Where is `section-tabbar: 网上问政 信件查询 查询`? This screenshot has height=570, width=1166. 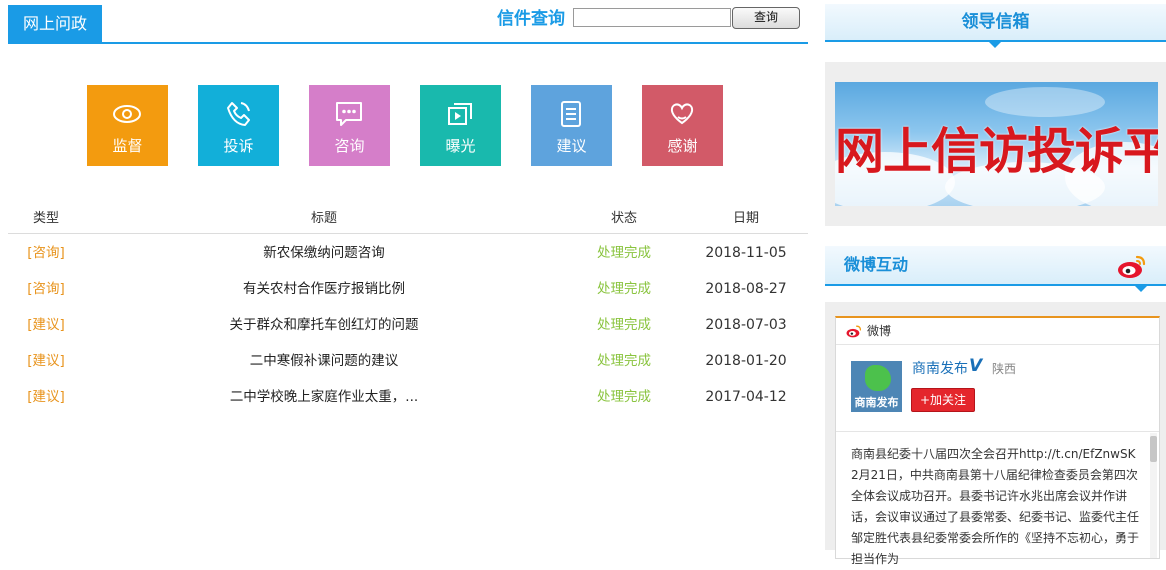 section-tabbar: 网上问政 信件查询 查询 is located at coordinates (408, 24).